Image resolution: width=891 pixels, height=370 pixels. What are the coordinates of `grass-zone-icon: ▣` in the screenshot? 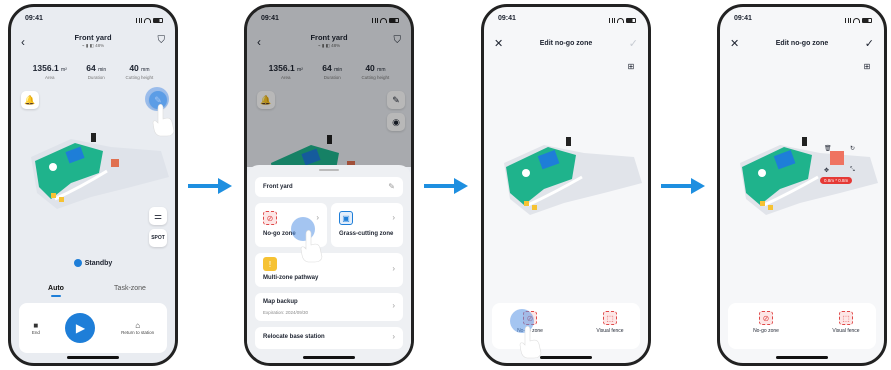 It's located at (346, 218).